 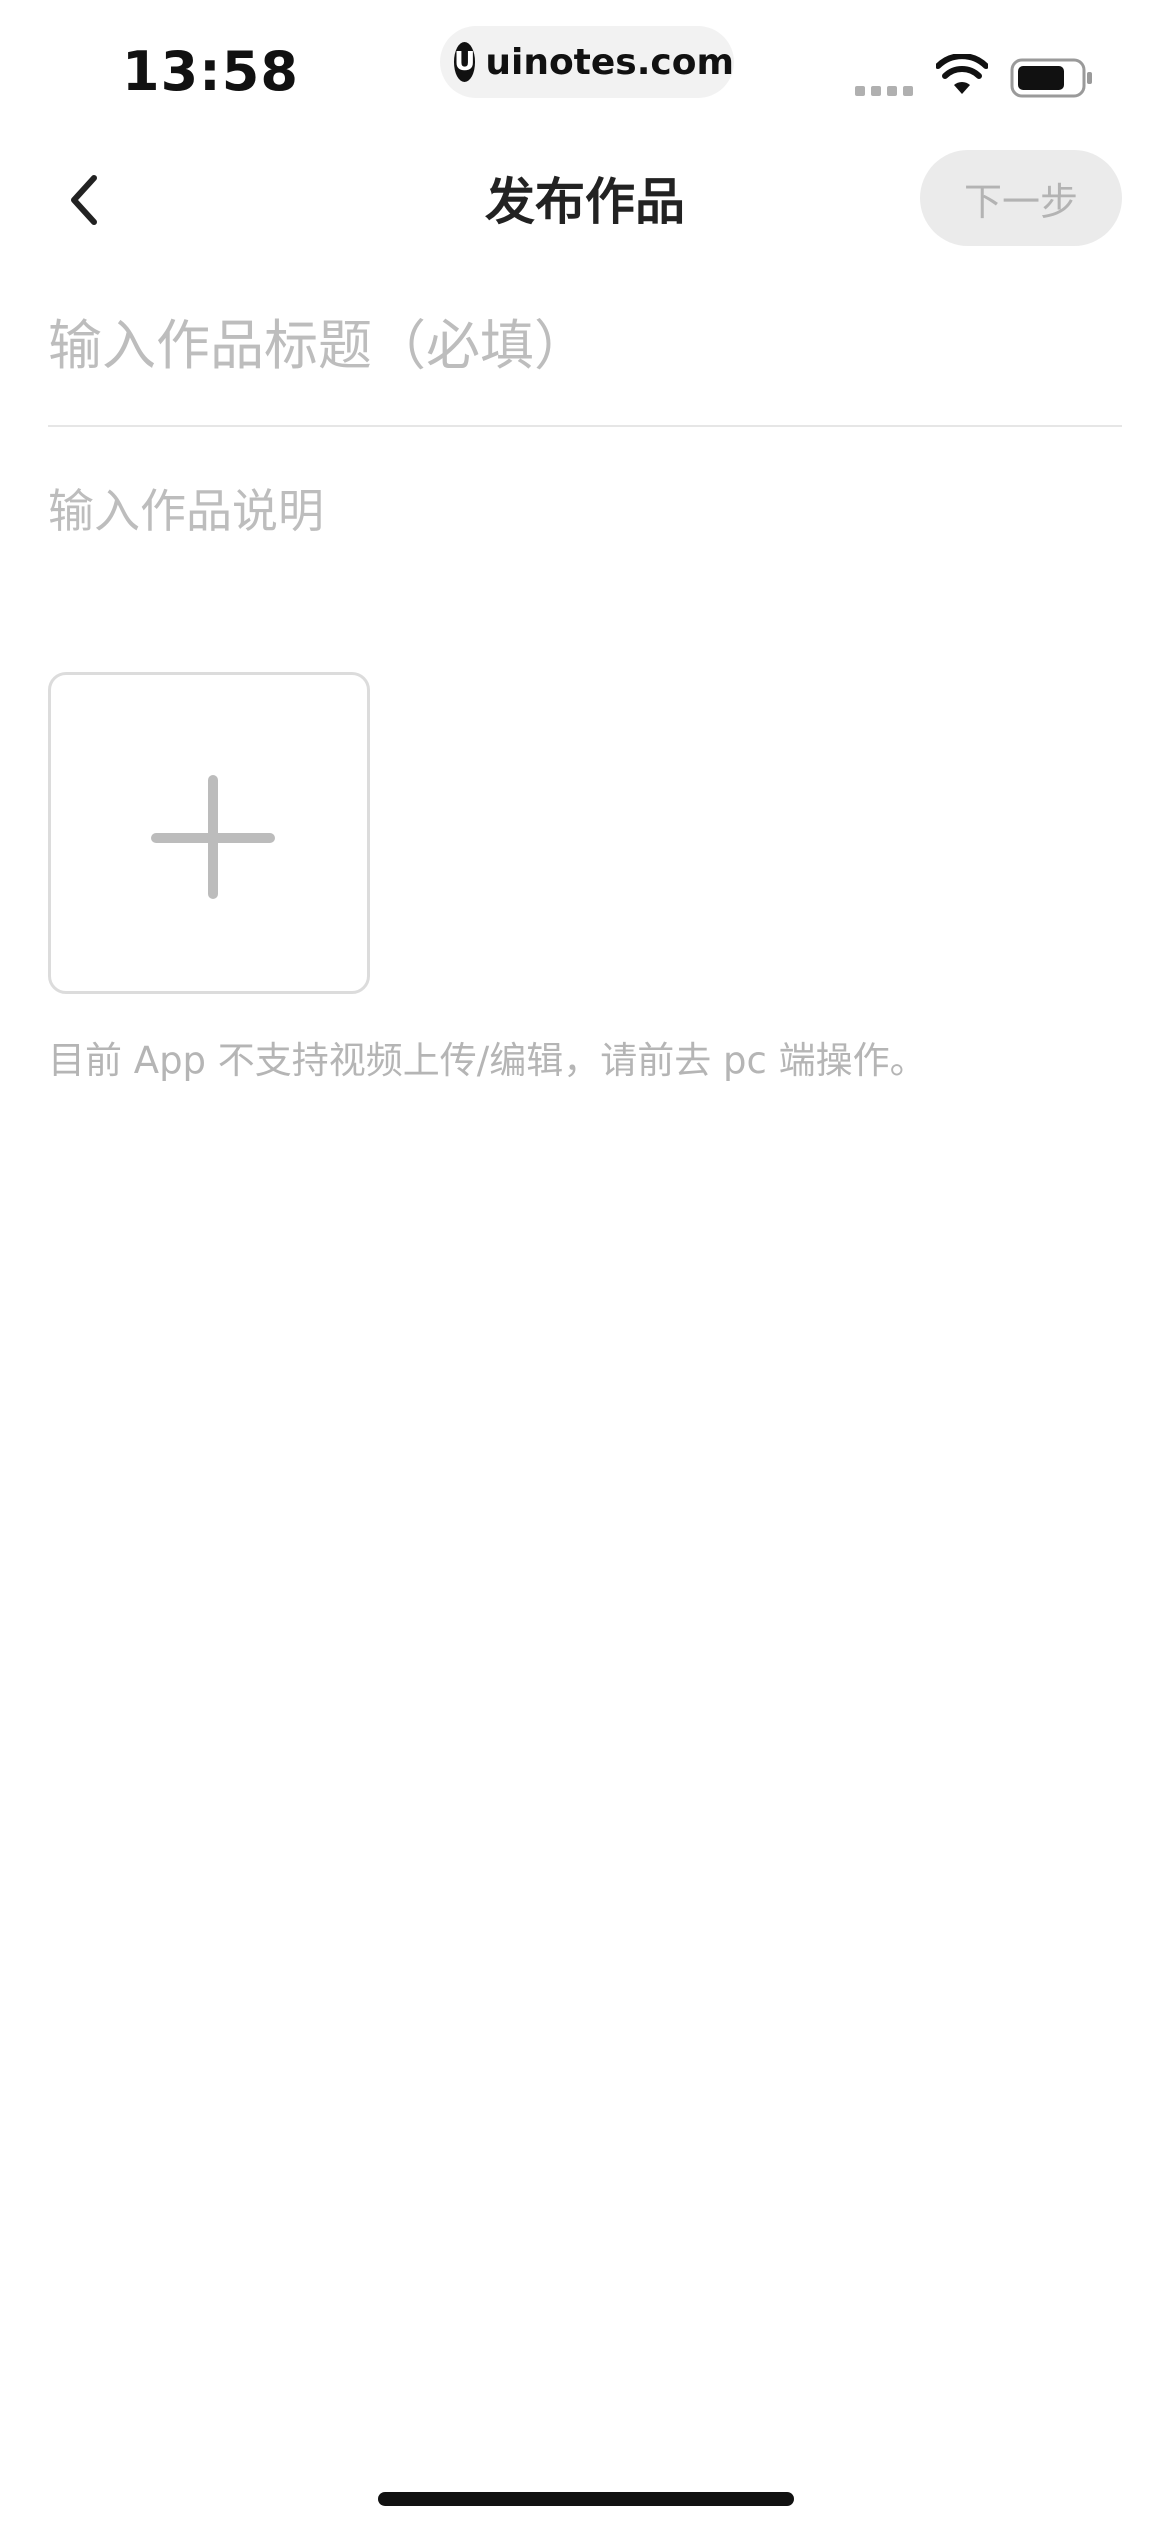 What do you see at coordinates (1051, 78) in the screenshot?
I see `battery-icon` at bounding box center [1051, 78].